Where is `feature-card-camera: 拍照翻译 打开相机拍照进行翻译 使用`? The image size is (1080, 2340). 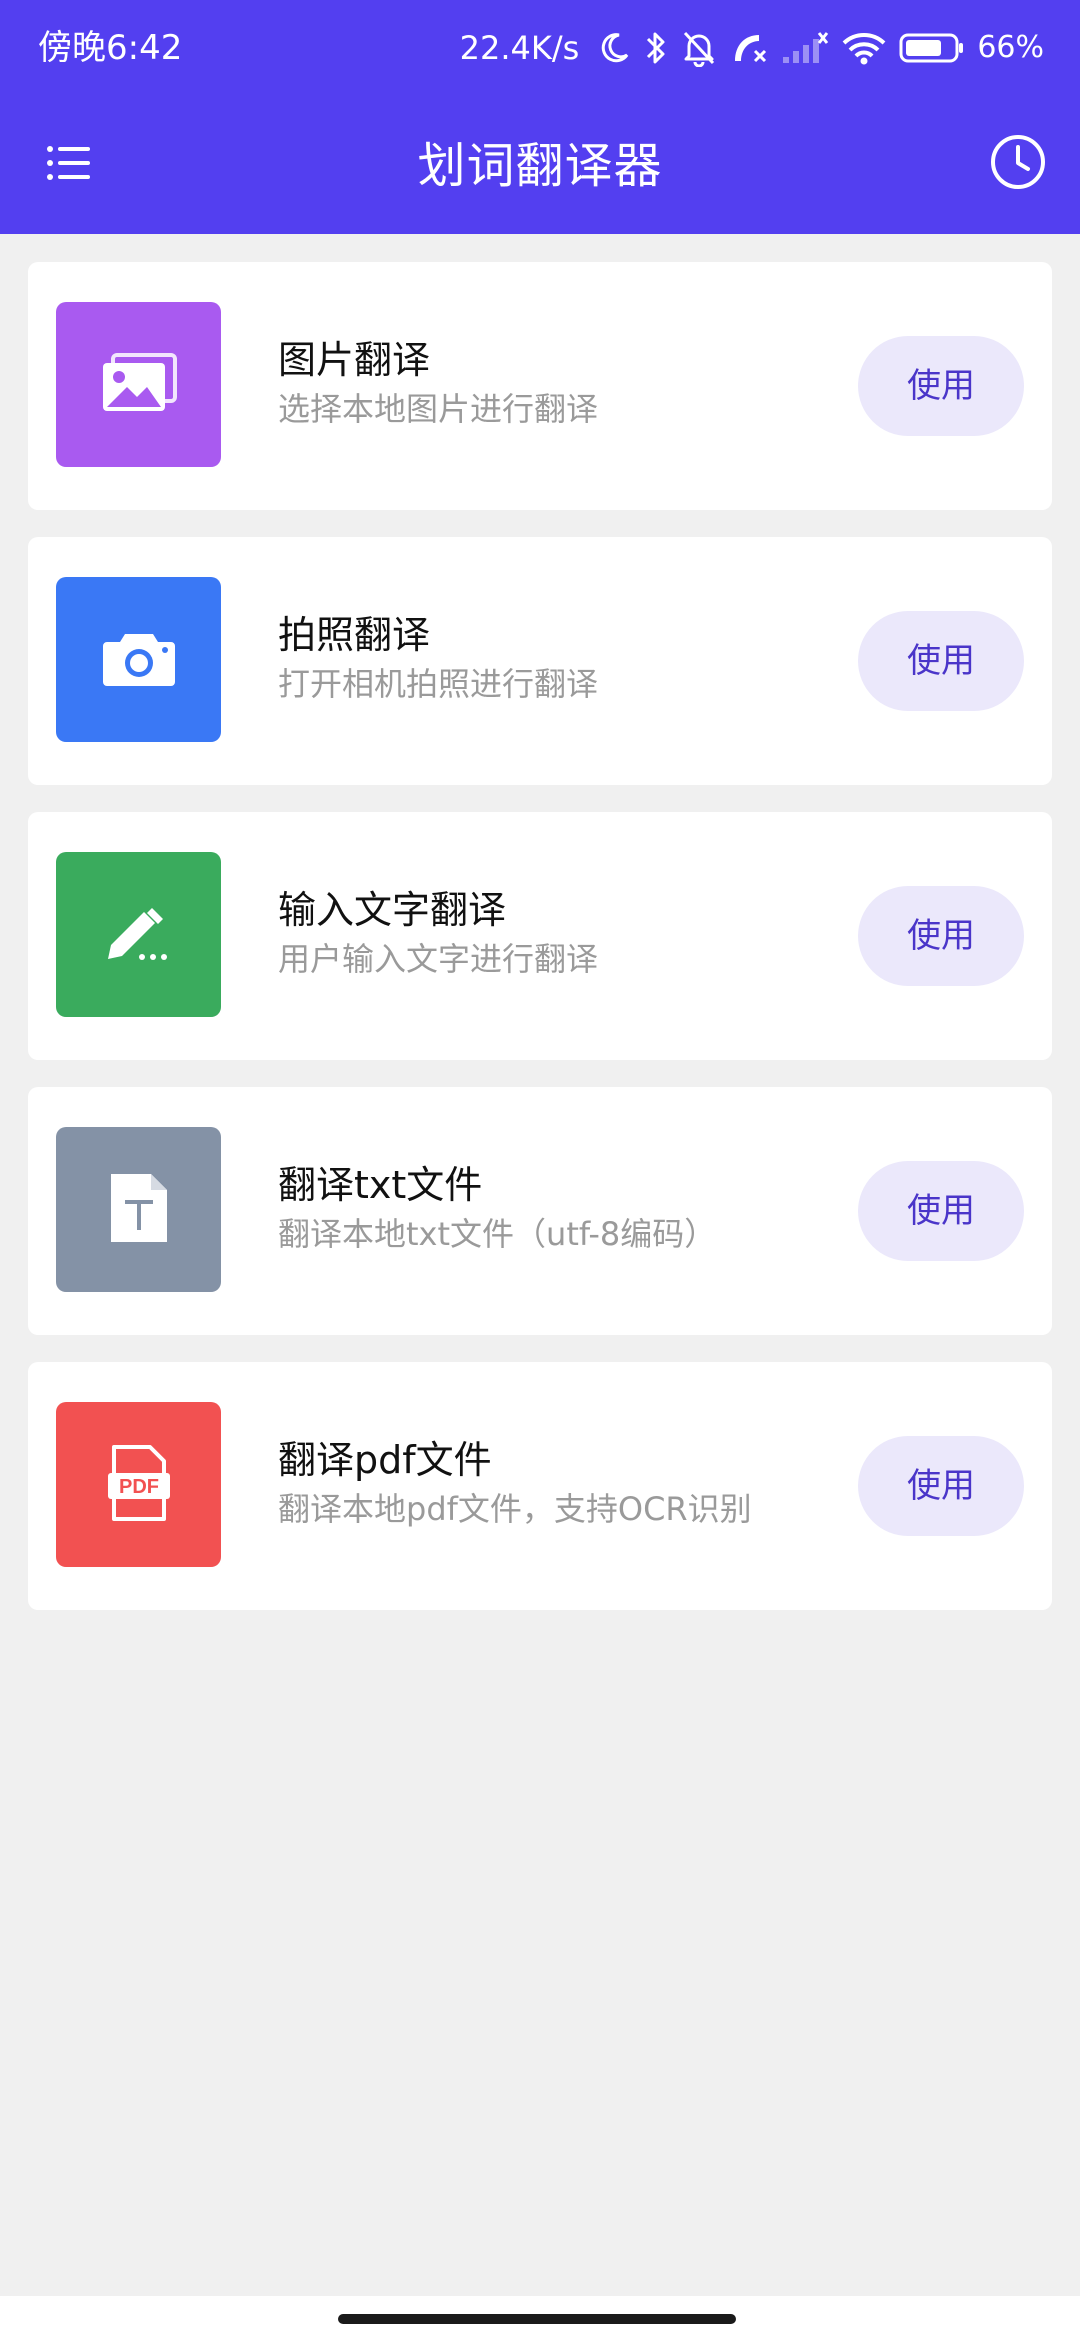
feature-card-camera: 拍照翻译 打开相机拍照进行翻译 使用 is located at coordinates (540, 661).